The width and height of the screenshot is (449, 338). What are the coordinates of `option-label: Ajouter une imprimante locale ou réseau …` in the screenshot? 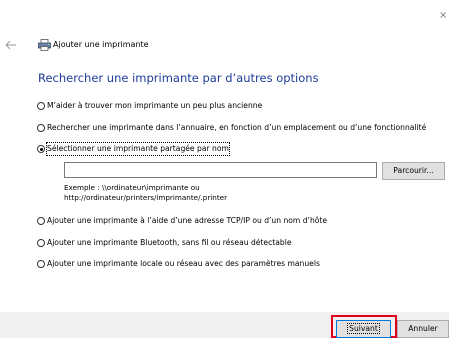 It's located at (183, 263).